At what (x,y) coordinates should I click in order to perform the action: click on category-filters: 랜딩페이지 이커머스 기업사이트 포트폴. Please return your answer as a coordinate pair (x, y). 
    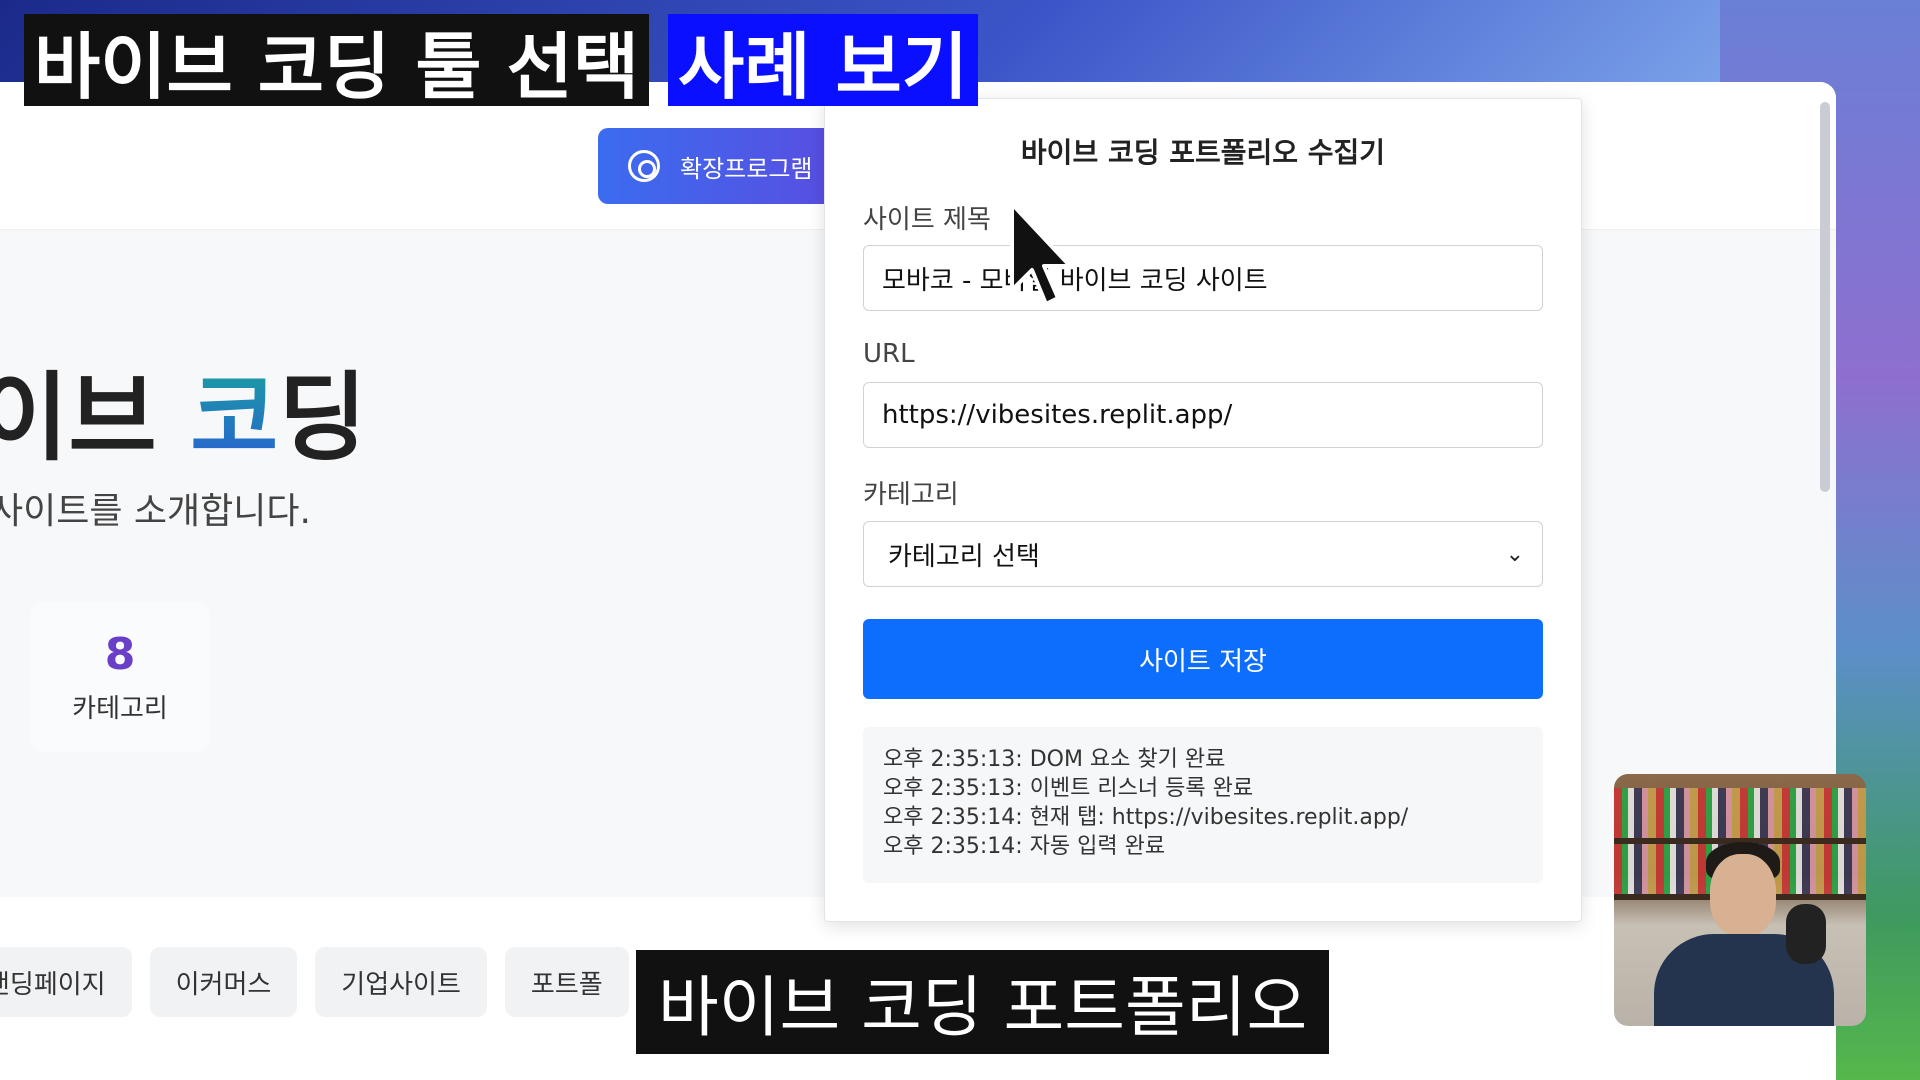
    Looking at the image, I should click on (314, 982).